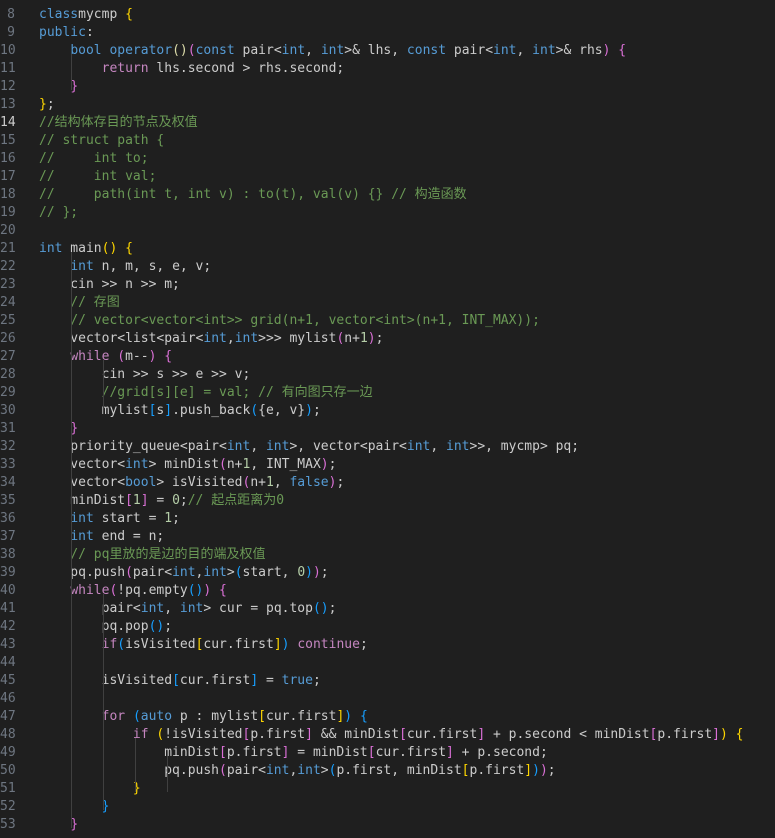 The height and width of the screenshot is (838, 775). Describe the element at coordinates (387, 465) in the screenshot. I see `code-line: 33 vector<int> minDist(n+1, INT_MAX);` at that location.